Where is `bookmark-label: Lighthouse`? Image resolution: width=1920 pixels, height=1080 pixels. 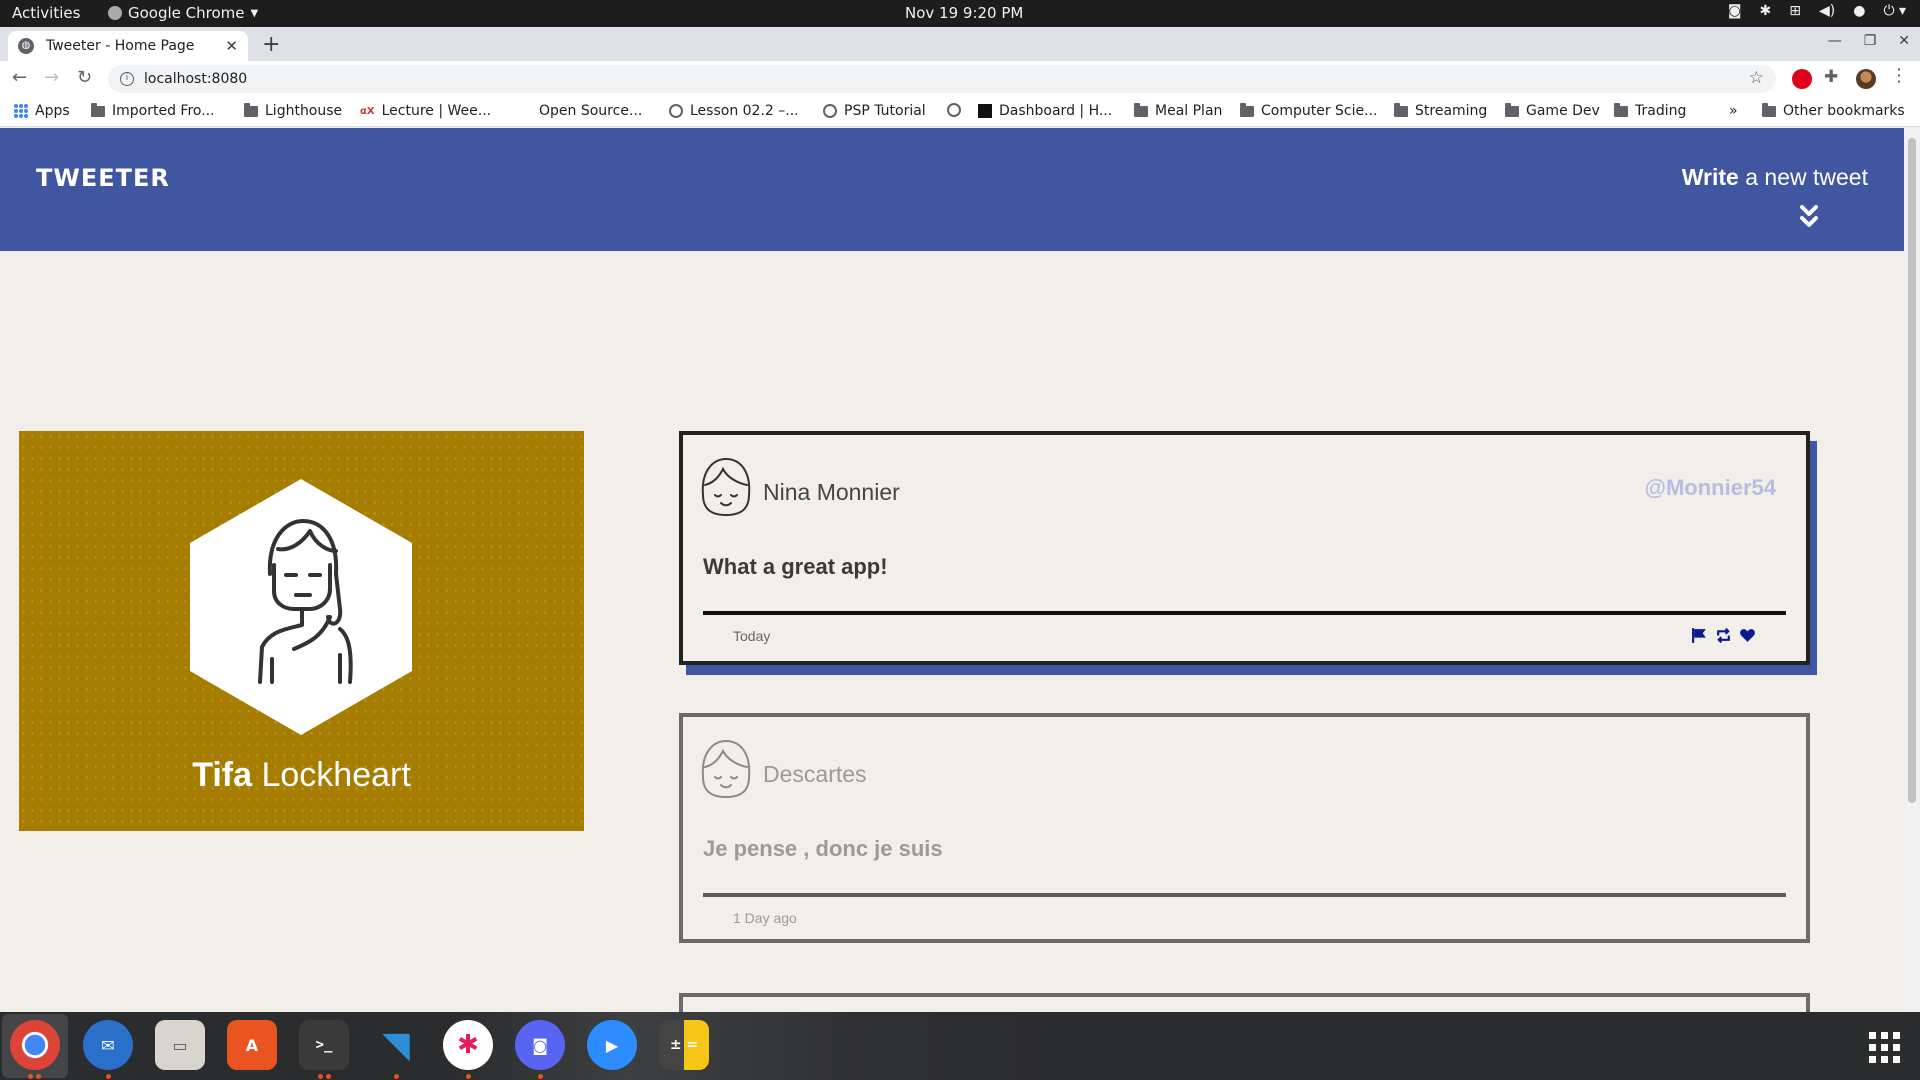 bookmark-label: Lighthouse is located at coordinates (304, 111).